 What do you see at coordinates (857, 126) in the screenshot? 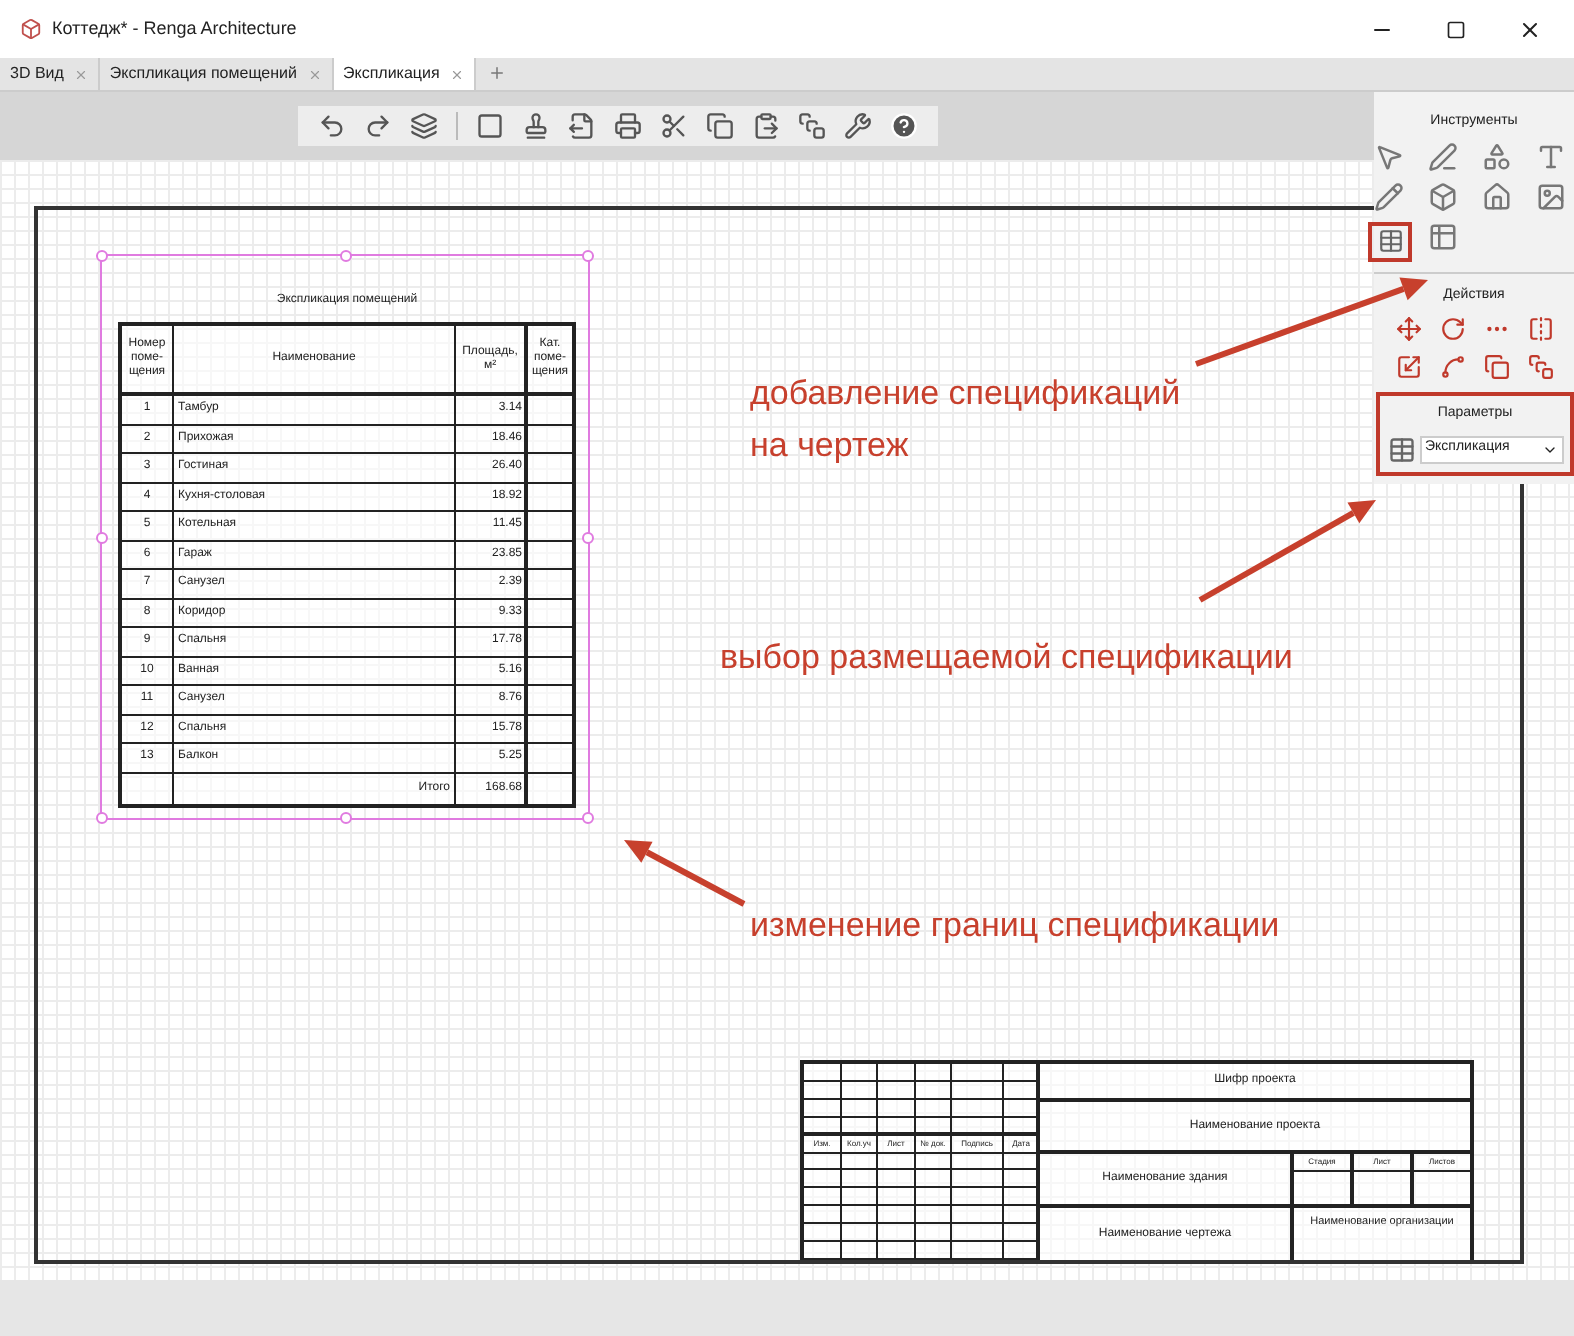
I see `wrench-icon` at bounding box center [857, 126].